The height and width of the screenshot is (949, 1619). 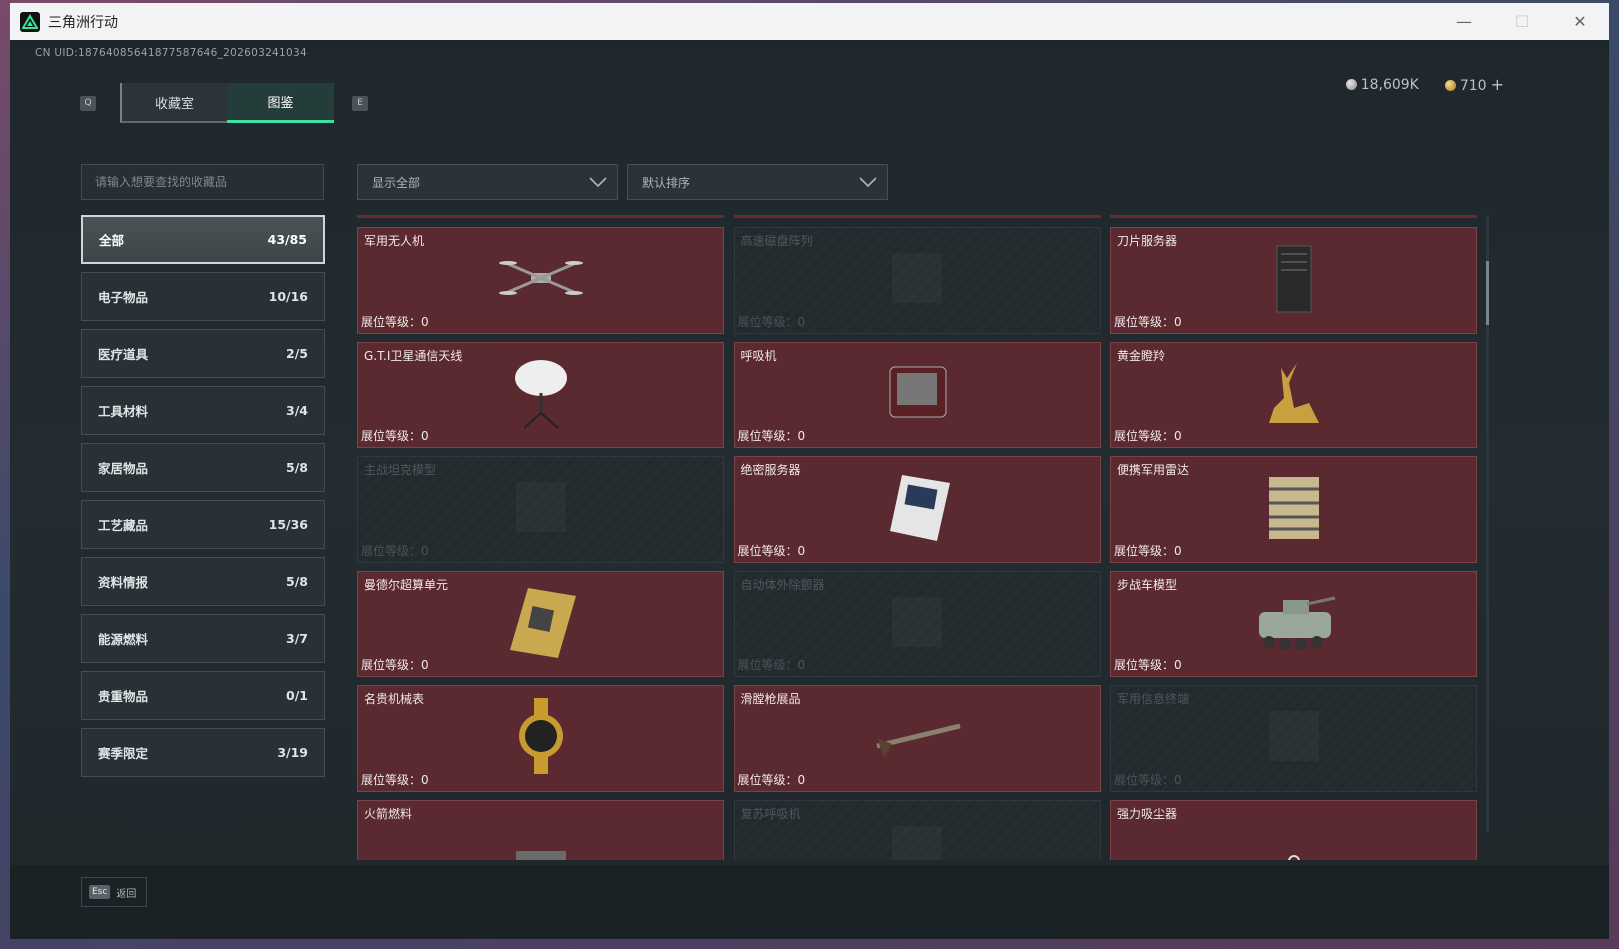 I want to click on tab-bar: Q 收藏室 图鉴 E, so click(x=224, y=103).